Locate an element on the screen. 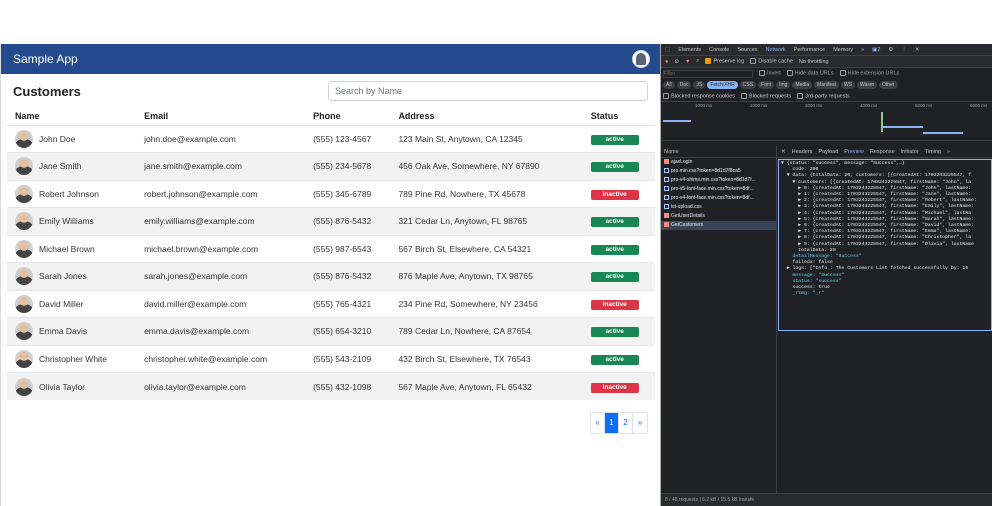  blocked-cookies-toggle: Blocked response cookies is located at coordinates (699, 95).